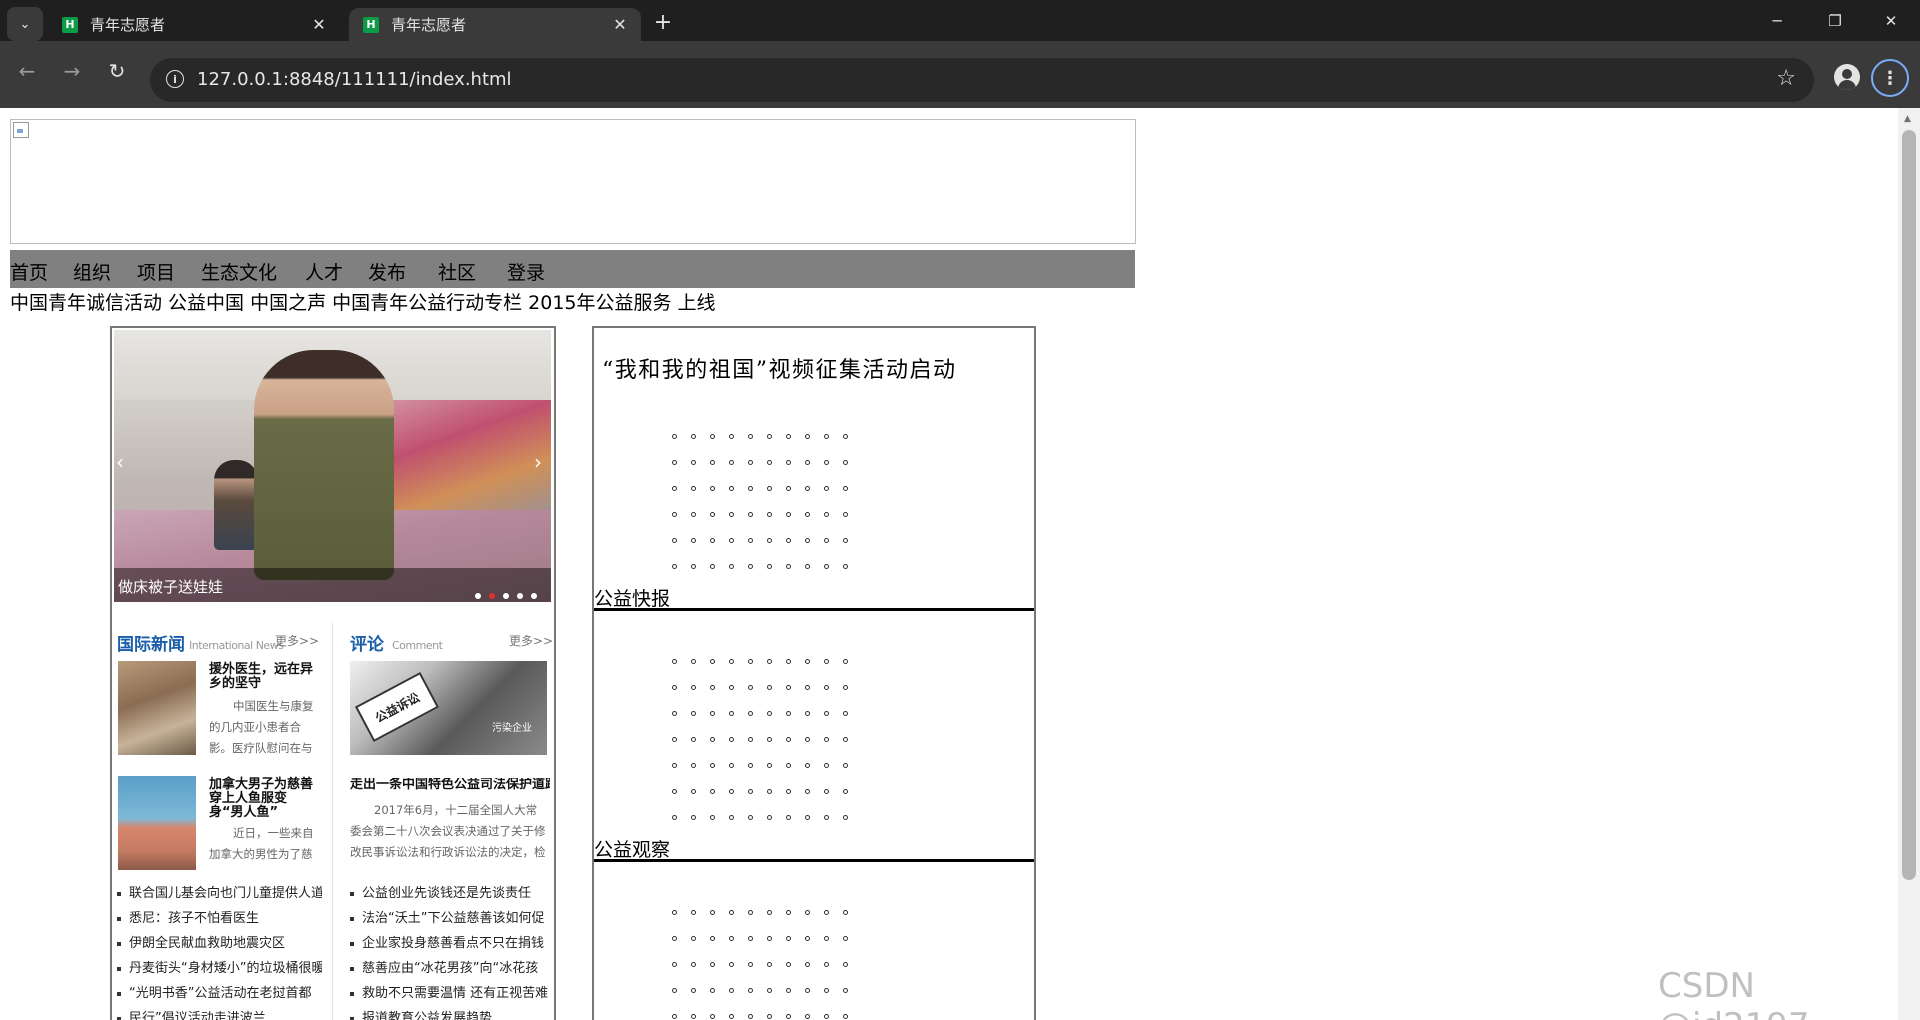 This screenshot has height=1020, width=1920. What do you see at coordinates (1890, 78) in the screenshot?
I see `kebab-menu-icon: ⋮` at bounding box center [1890, 78].